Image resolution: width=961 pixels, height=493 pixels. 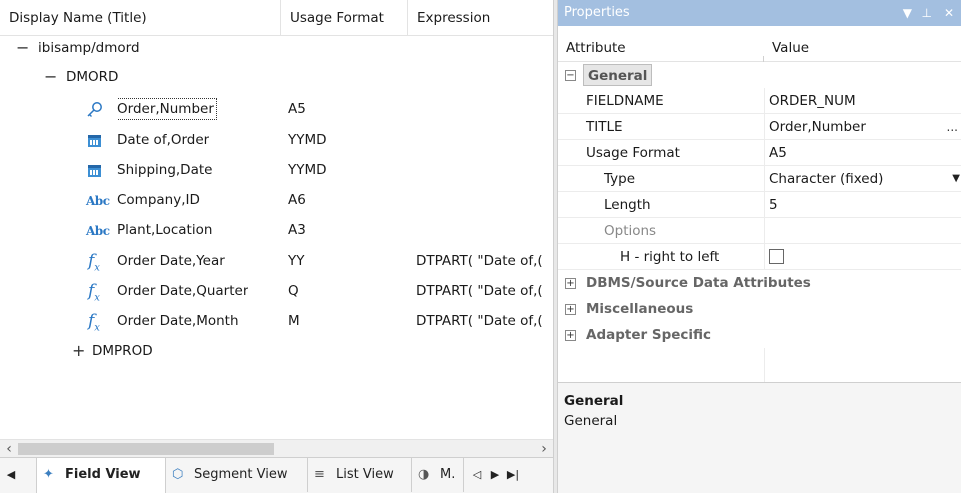 What do you see at coordinates (297, 230) in the screenshot?
I see `field-format: A3` at bounding box center [297, 230].